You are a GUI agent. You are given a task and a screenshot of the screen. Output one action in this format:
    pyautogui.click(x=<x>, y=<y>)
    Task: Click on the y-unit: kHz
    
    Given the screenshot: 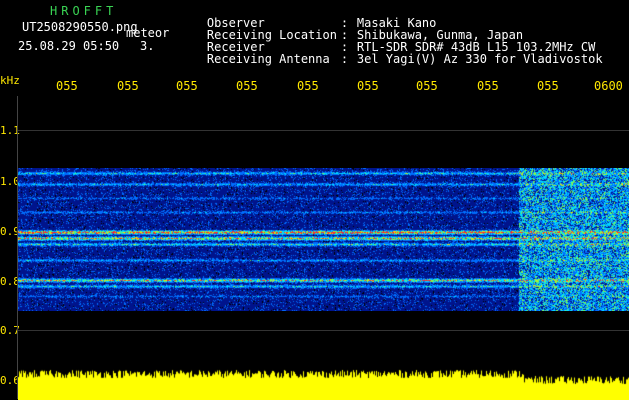 What is the action you would take?
    pyautogui.click(x=10, y=80)
    